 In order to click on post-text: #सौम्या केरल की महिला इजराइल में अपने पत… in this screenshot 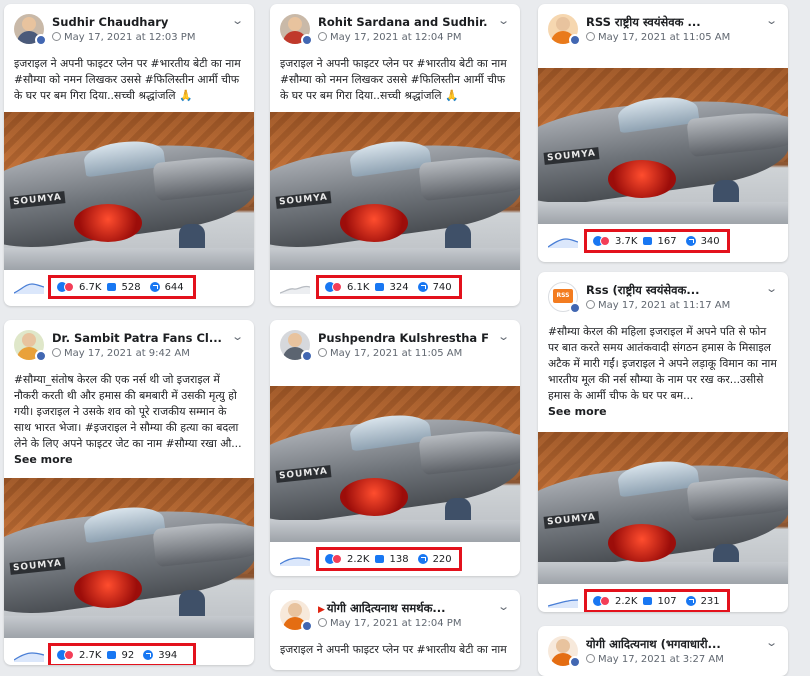, I will do `click(662, 363)`.